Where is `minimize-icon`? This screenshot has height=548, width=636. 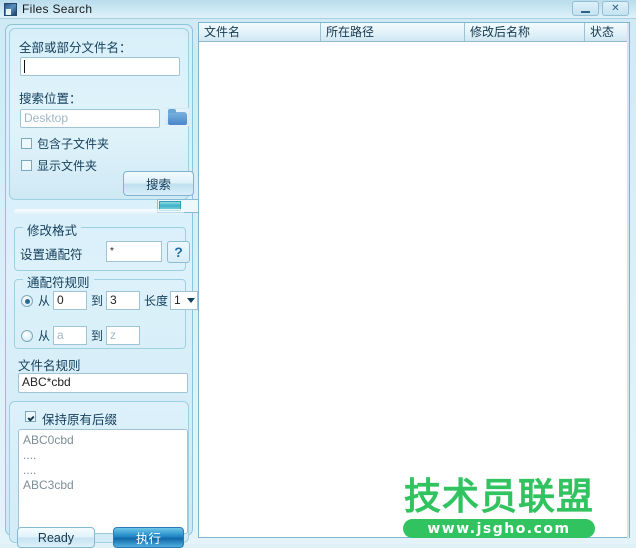
minimize-icon is located at coordinates (585, 8).